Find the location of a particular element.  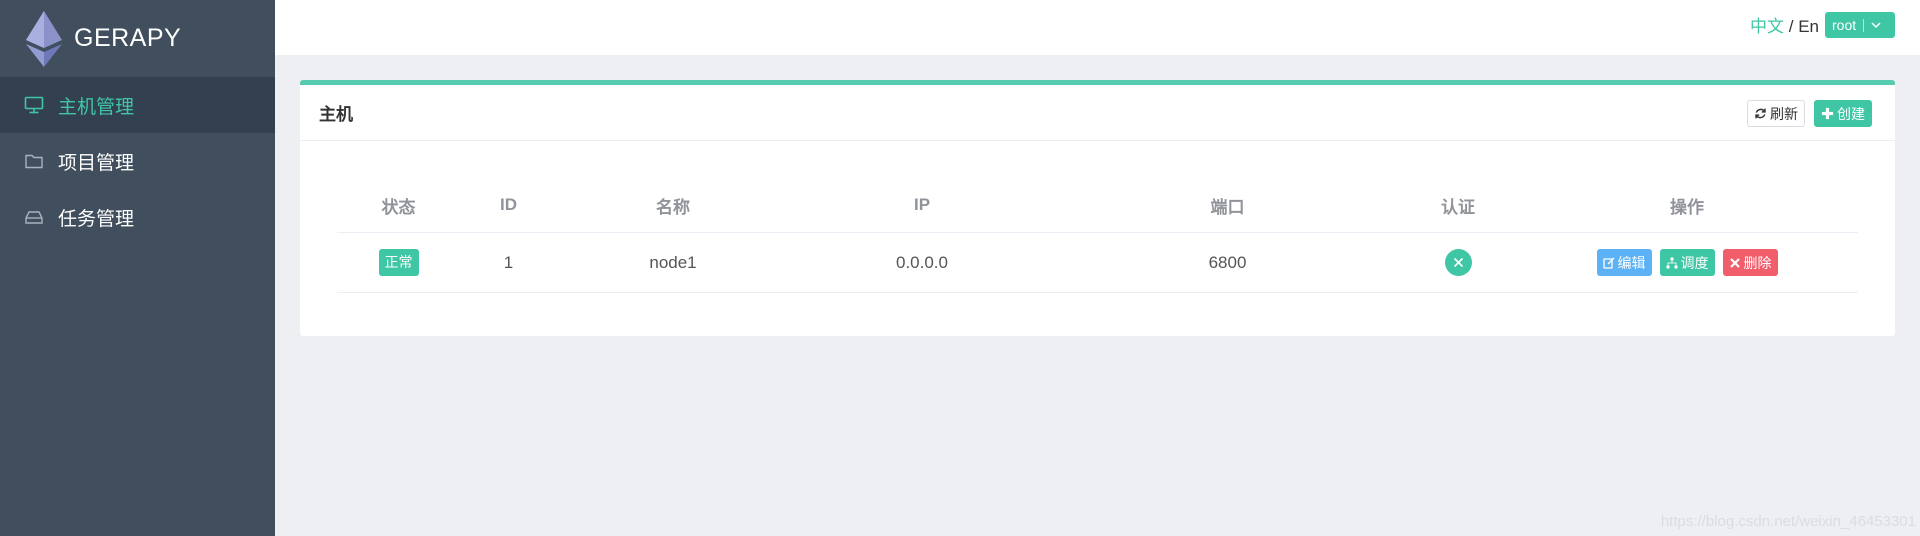

sidebar-item-hosts: 主机管理 is located at coordinates (137, 105).